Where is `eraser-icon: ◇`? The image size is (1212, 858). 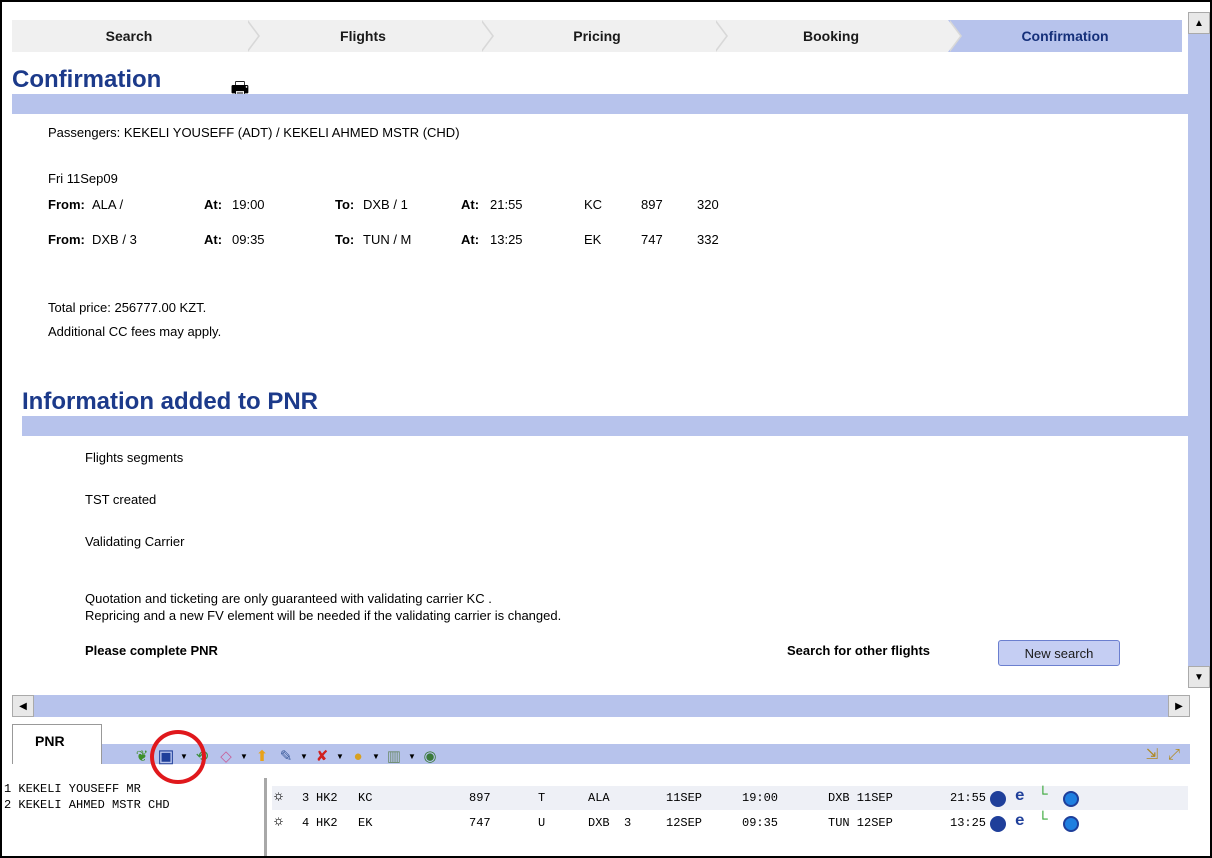
eraser-icon: ◇ is located at coordinates (226, 756).